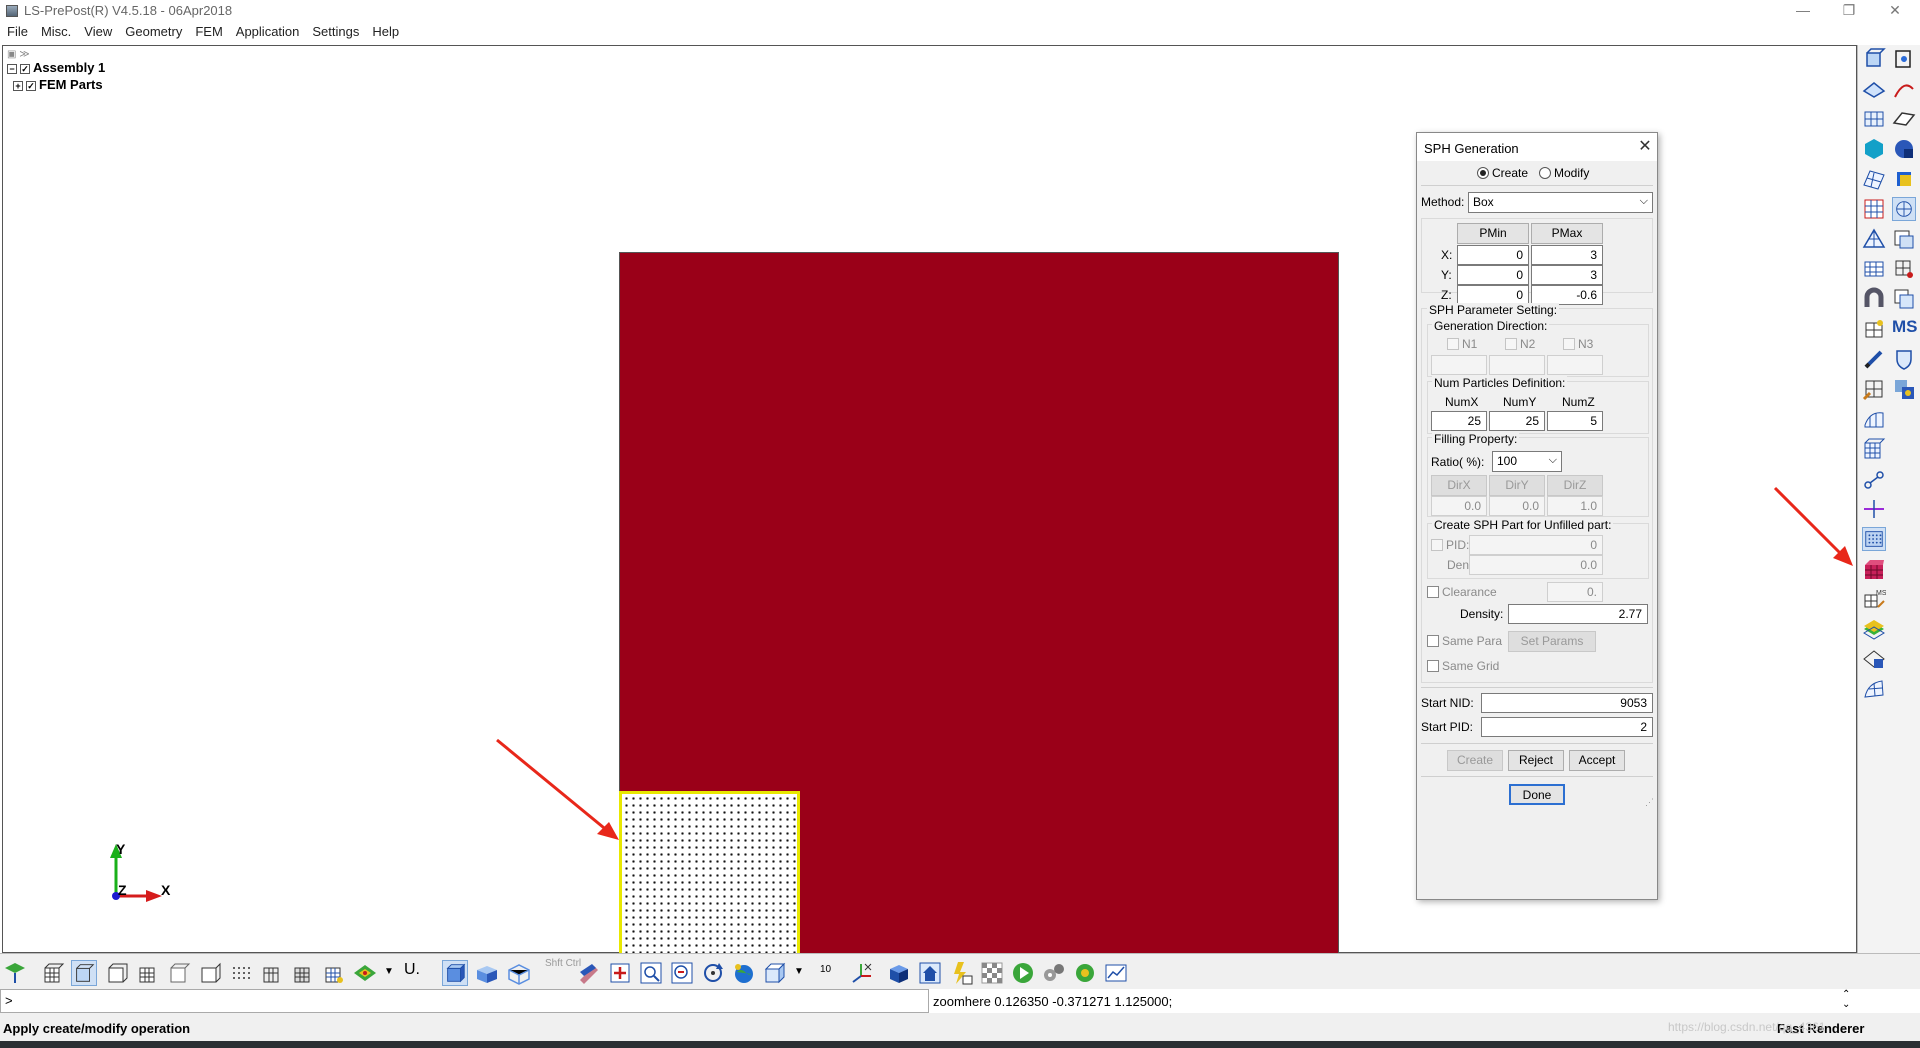 This screenshot has height=1048, width=1920. I want to click on plane-icon, so click(1904, 119).